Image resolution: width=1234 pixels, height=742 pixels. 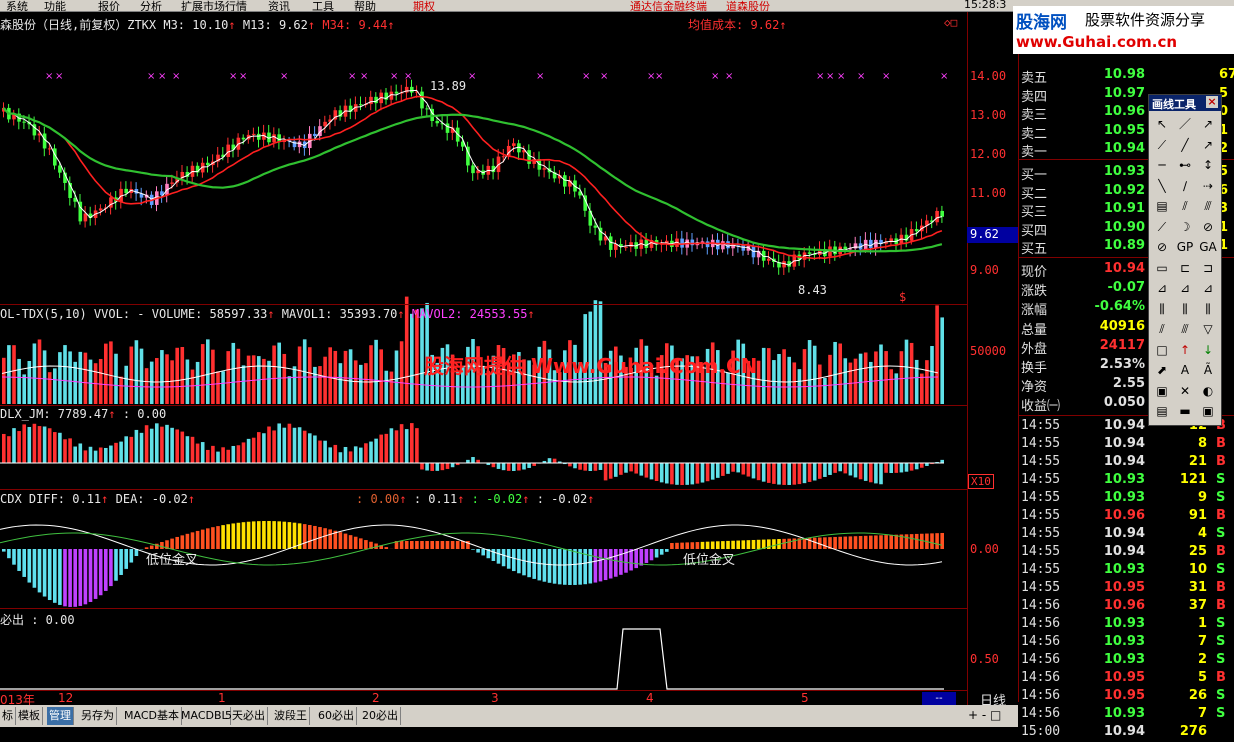 I want to click on zoom-controls: + - □, so click(x=984, y=715).